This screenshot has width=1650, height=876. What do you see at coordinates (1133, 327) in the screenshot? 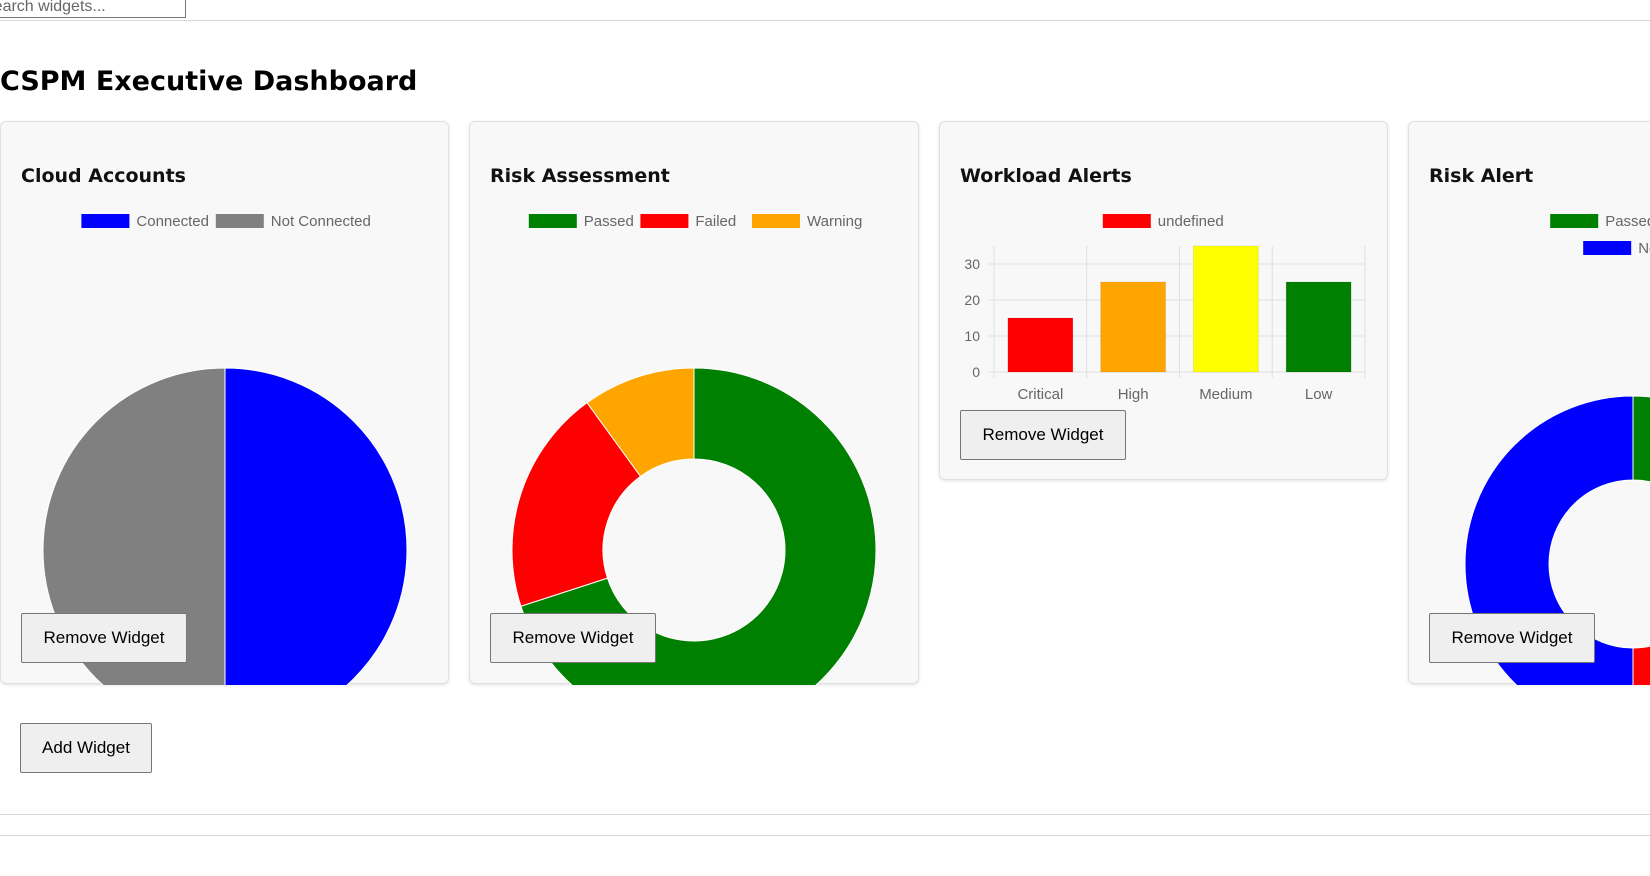
I see `bar-high` at bounding box center [1133, 327].